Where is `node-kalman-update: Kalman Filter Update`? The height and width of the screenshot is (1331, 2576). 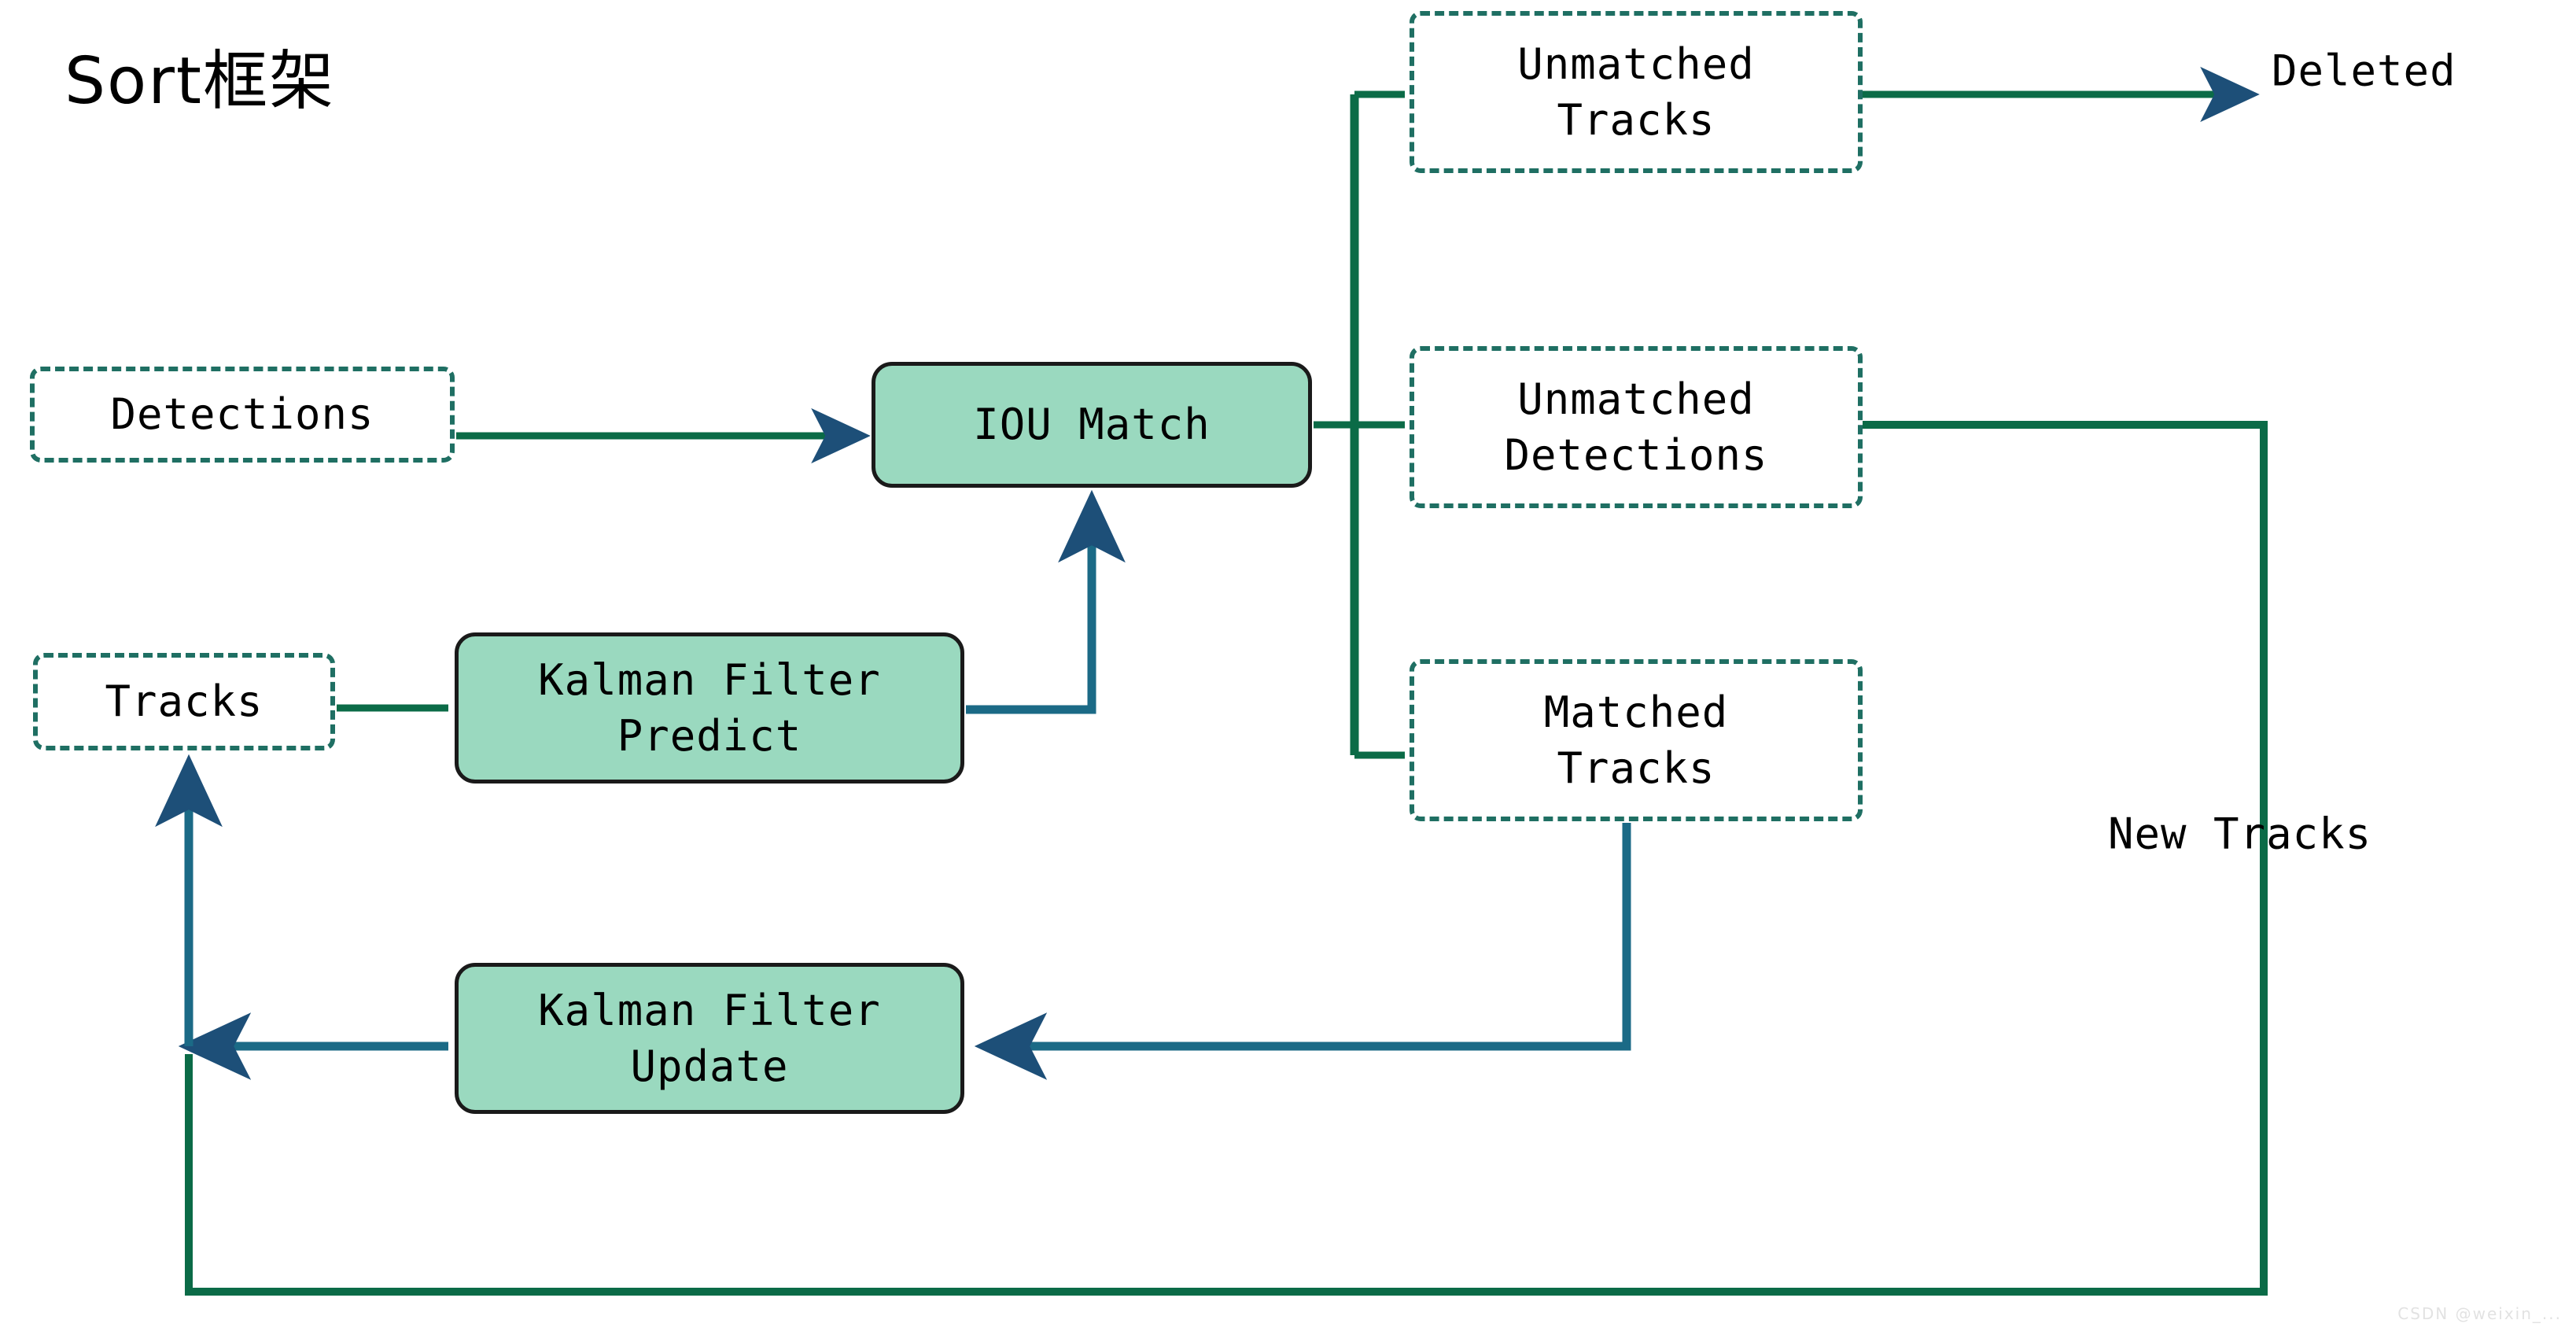
node-kalman-update: Kalman Filter Update is located at coordinates (709, 1038).